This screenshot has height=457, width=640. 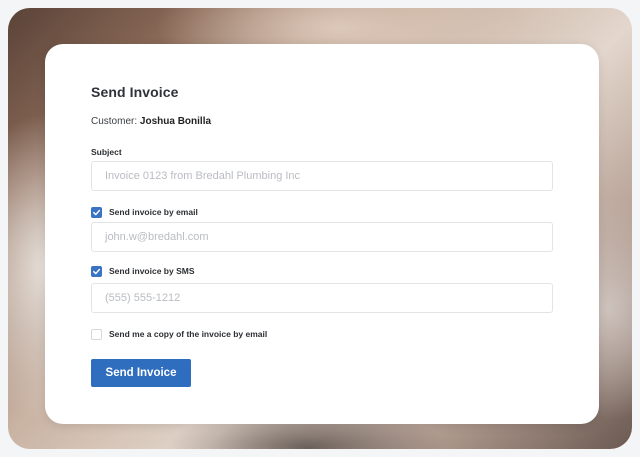 What do you see at coordinates (188, 334) in the screenshot?
I see `copy-option-label: Send me a copy of the invoice by email` at bounding box center [188, 334].